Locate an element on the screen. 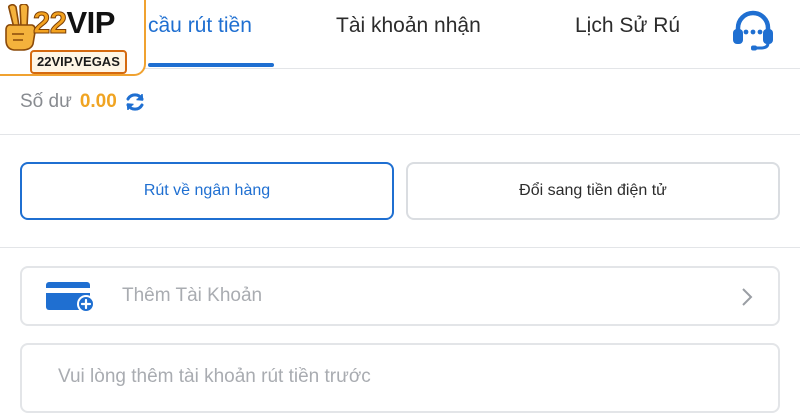  tab-receiving-account: Tài khoản nhận is located at coordinates (408, 29).